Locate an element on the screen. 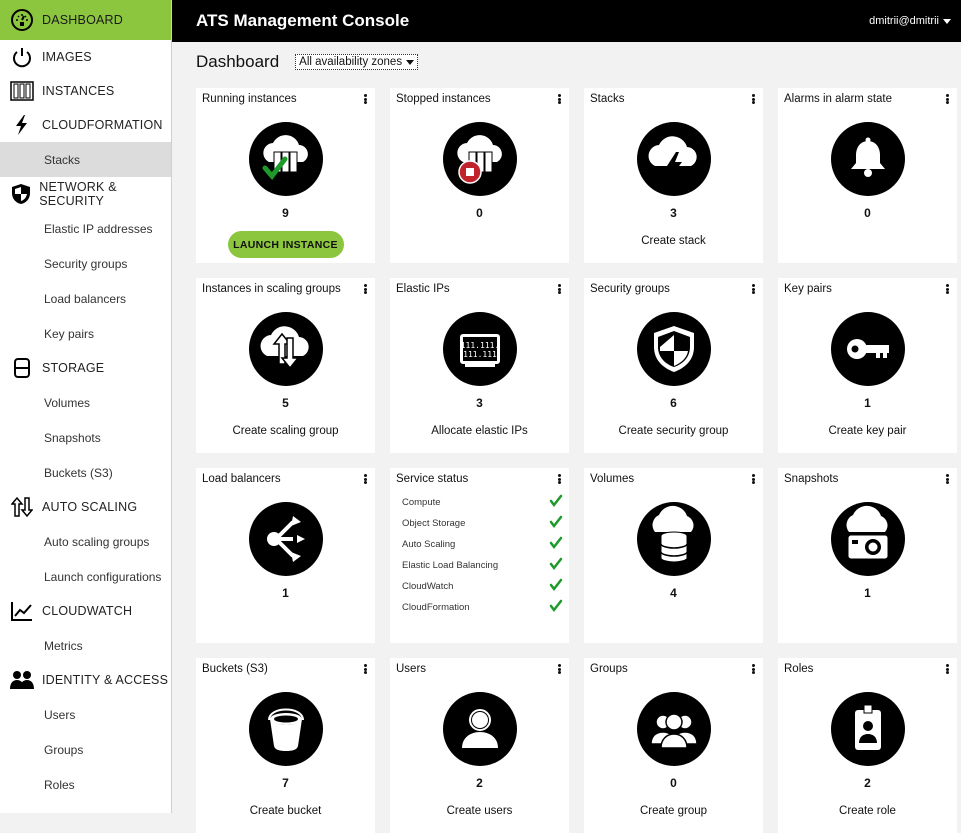  stack-cloud-icon is located at coordinates (673, 159).